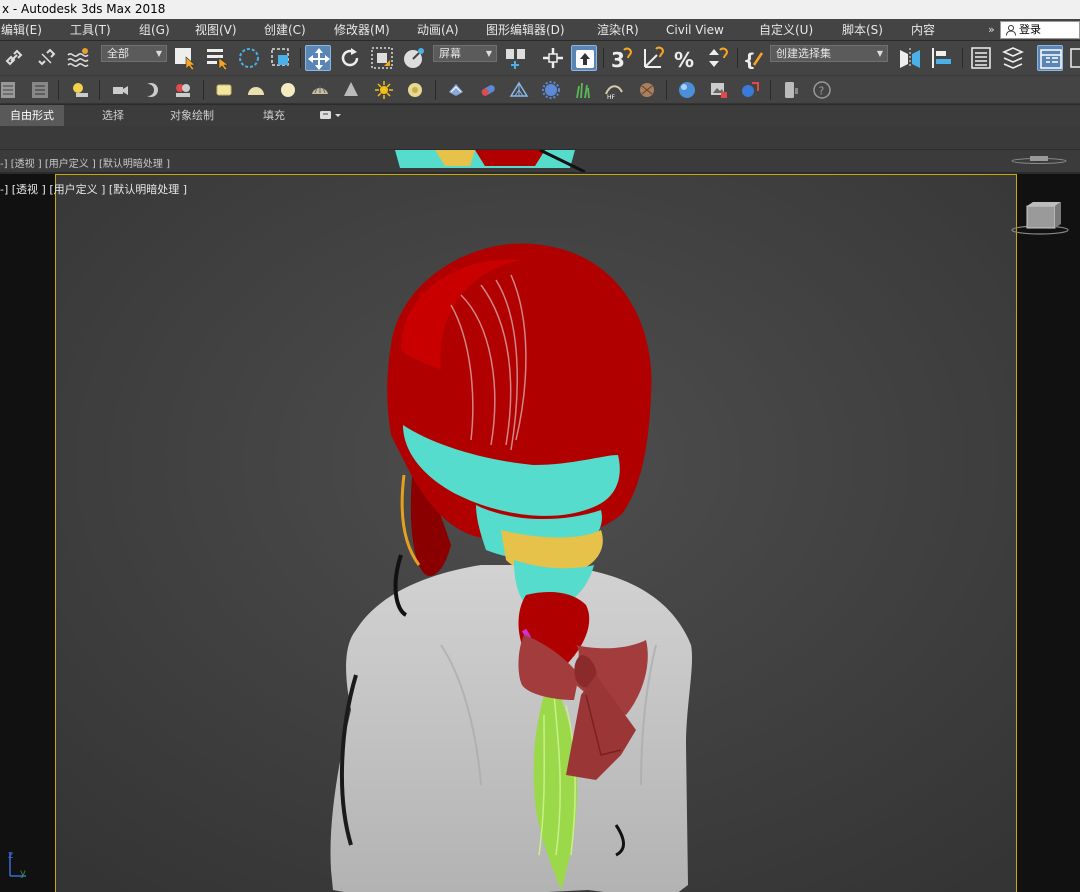 Image resolution: width=1080 pixels, height=892 pixels. What do you see at coordinates (786, 30) in the screenshot?
I see `menu-customize: 自定义(U)` at bounding box center [786, 30].